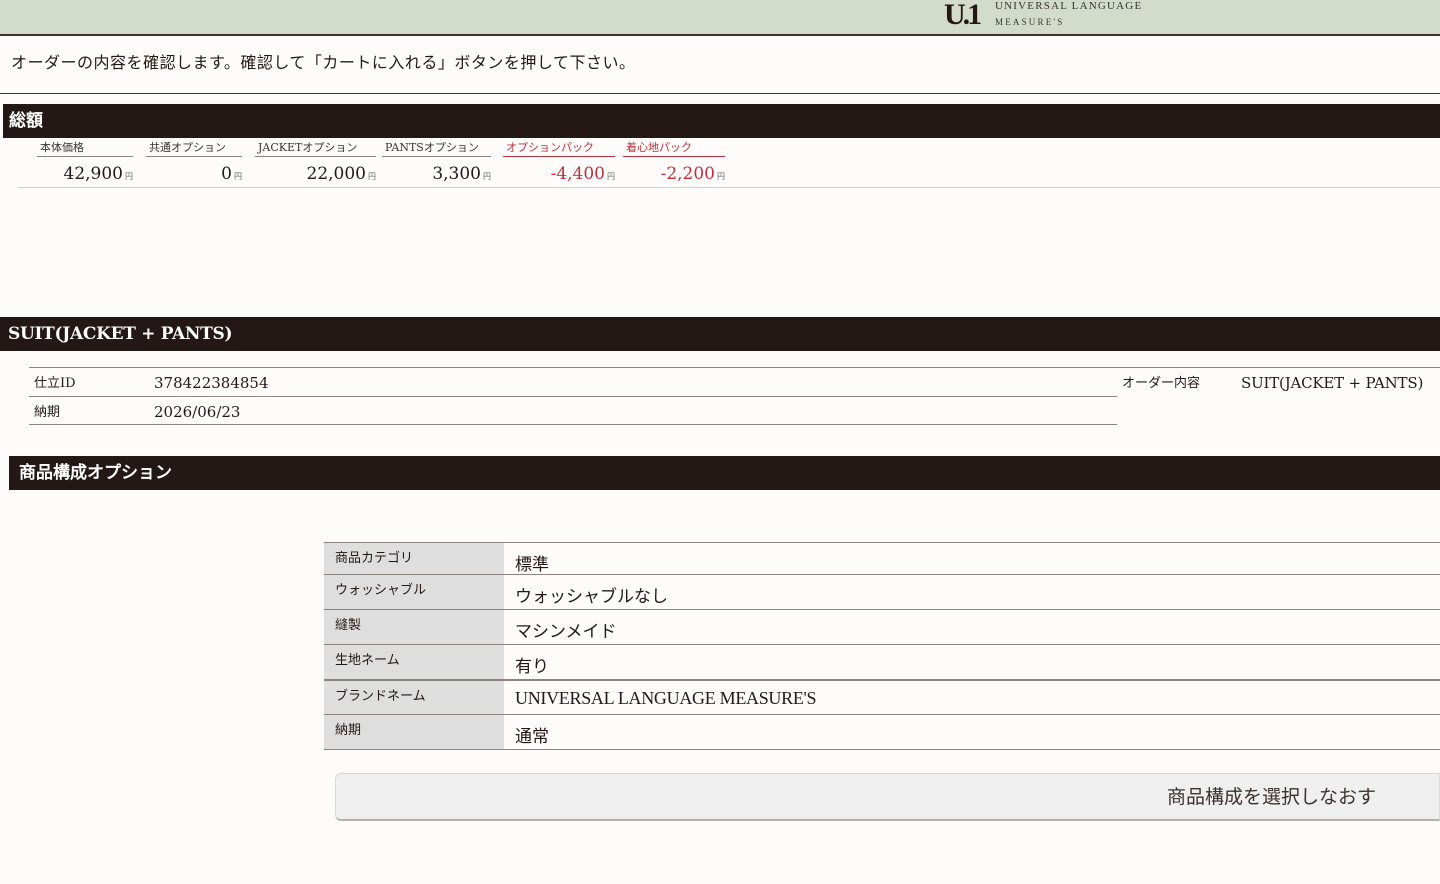 This screenshot has height=884, width=1440. Describe the element at coordinates (98, 174) in the screenshot. I see `total-item-value: 42,900 円` at that location.